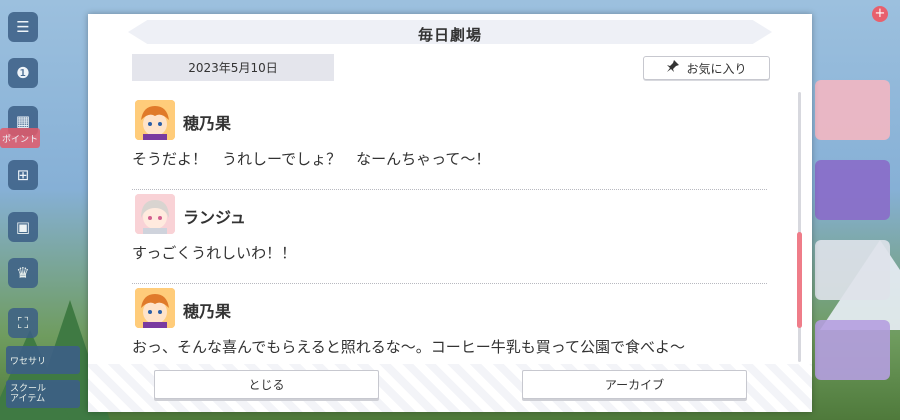 This screenshot has width=900, height=420. I want to click on expand-icon: ⛶, so click(23, 323).